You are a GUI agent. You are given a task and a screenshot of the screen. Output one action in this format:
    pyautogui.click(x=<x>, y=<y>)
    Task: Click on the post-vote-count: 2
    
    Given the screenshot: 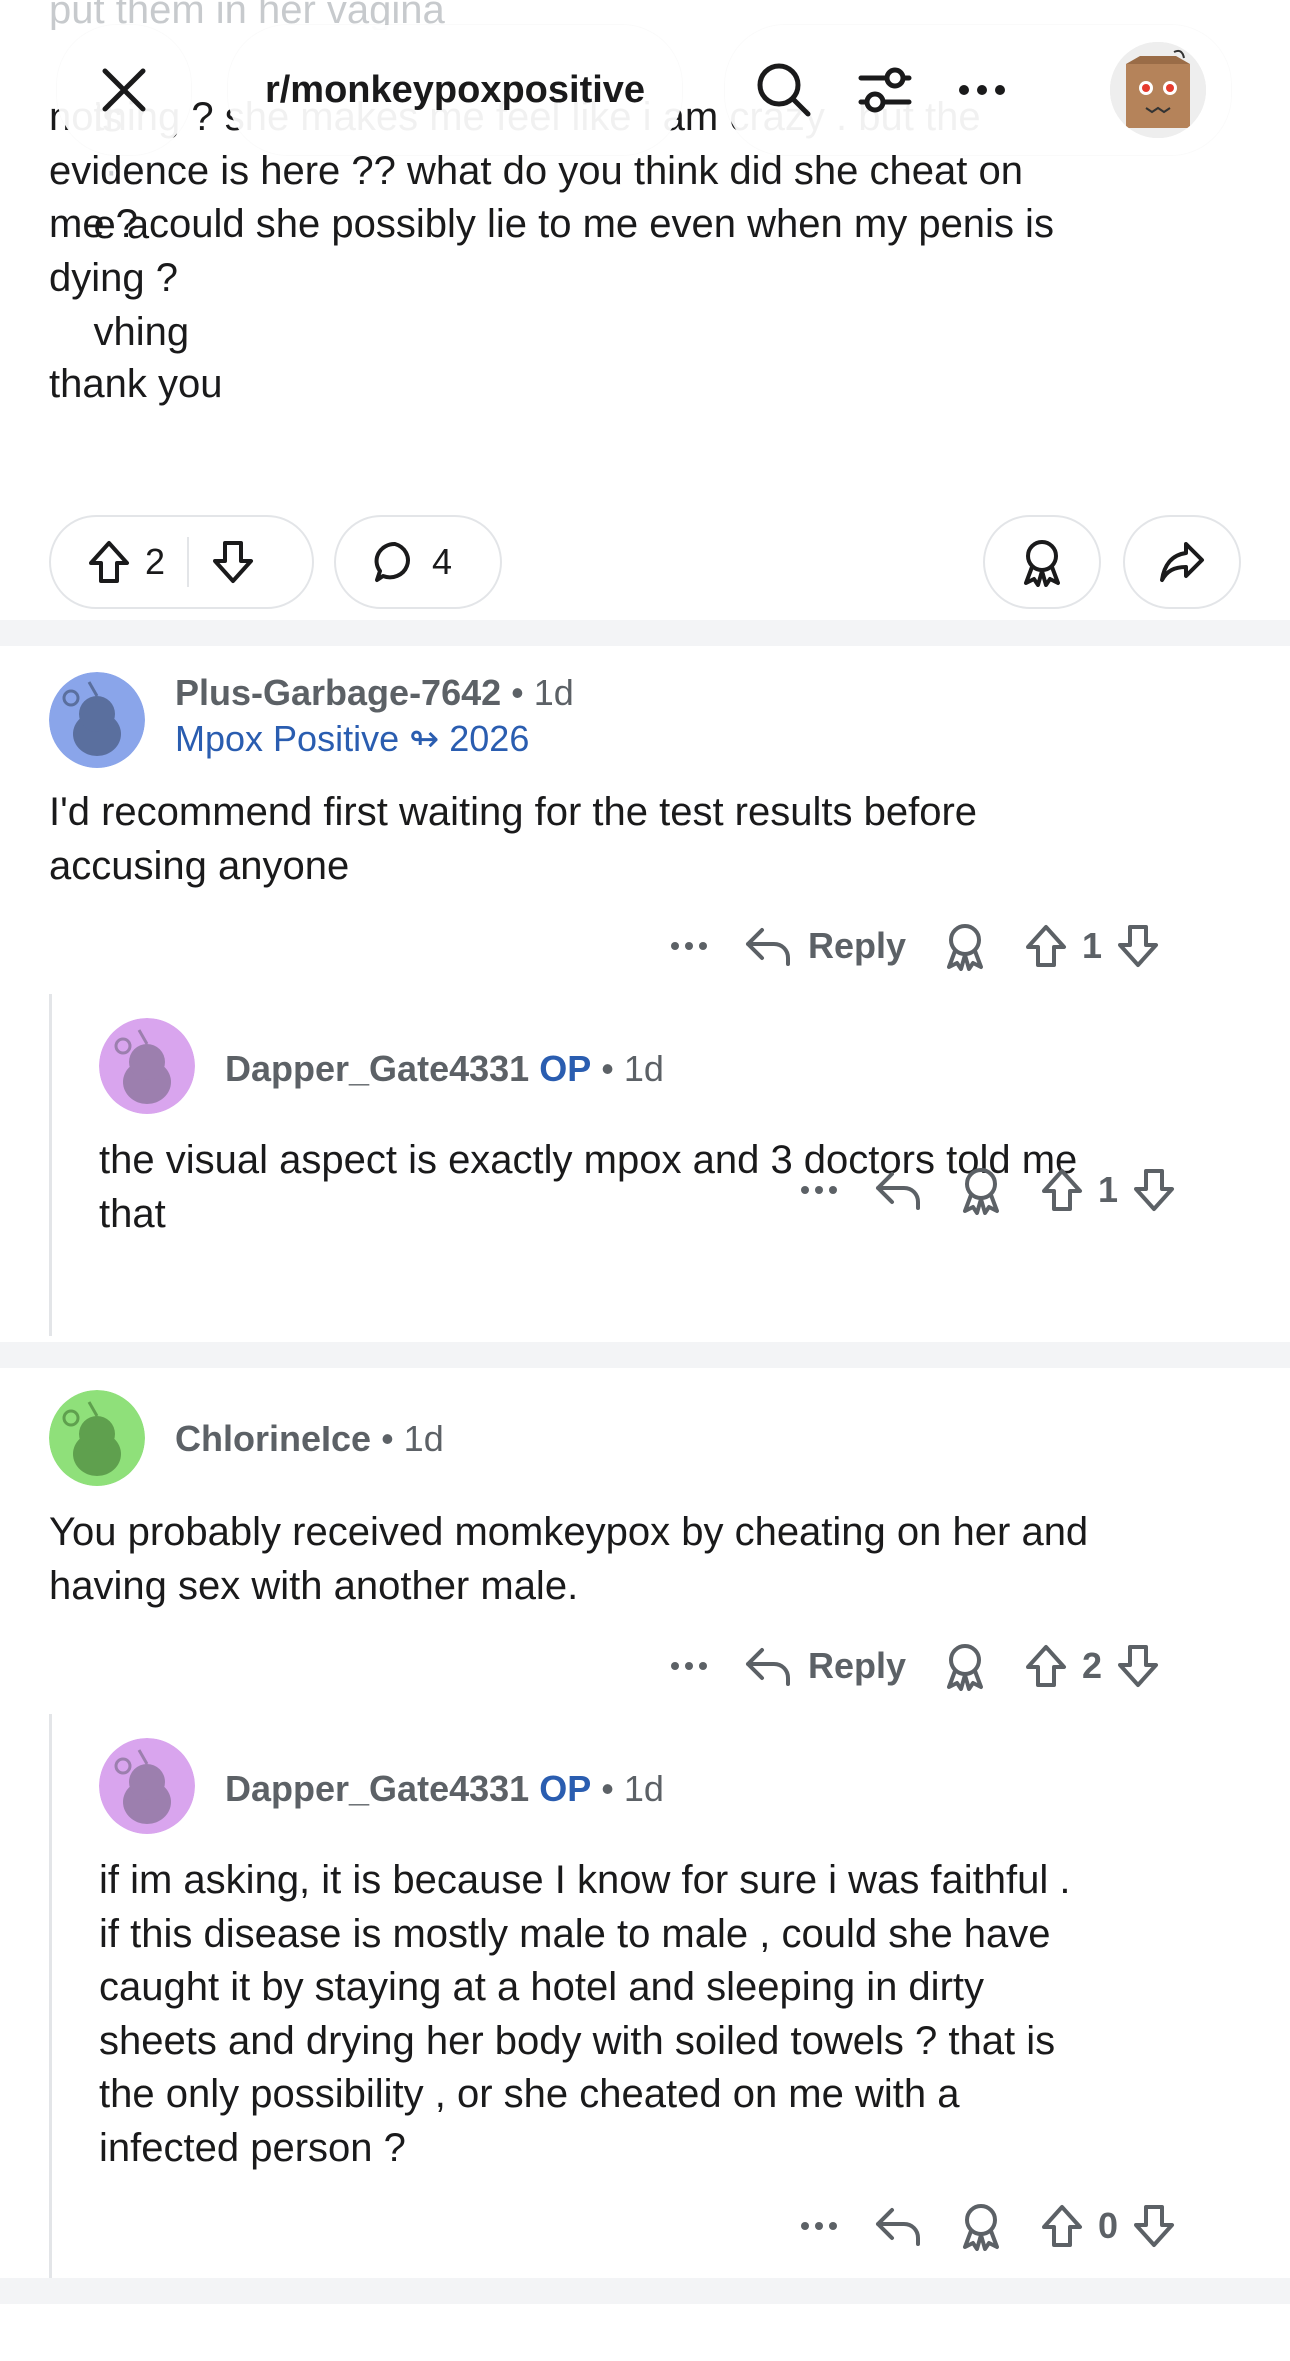 What is the action you would take?
    pyautogui.click(x=155, y=561)
    